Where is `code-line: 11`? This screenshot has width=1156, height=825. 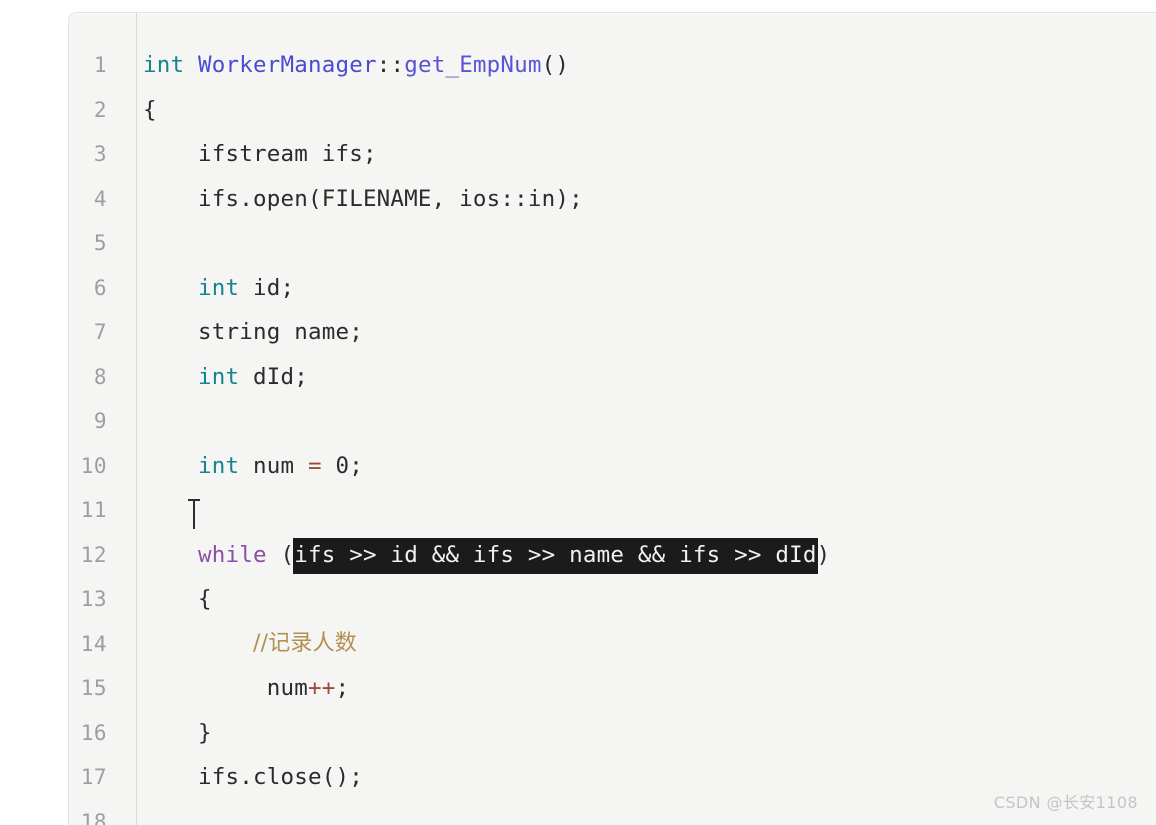
code-line: 11 is located at coordinates (612, 510).